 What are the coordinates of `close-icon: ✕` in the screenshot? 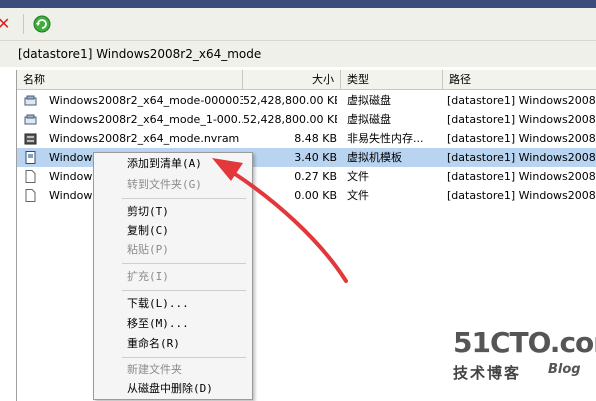 It's located at (5, 24).